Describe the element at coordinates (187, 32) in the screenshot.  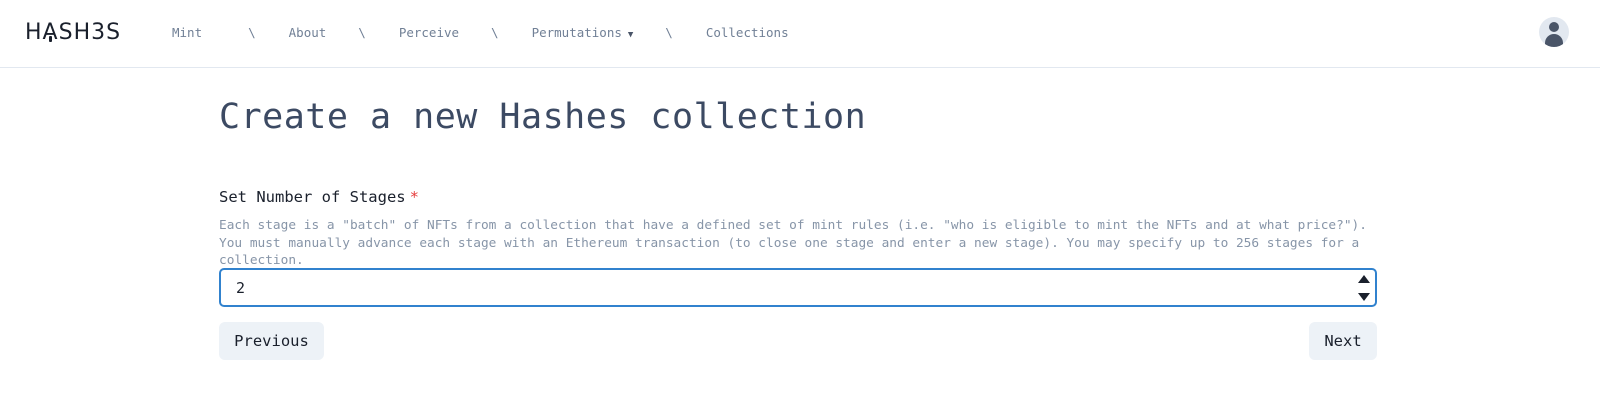
I see `nav-link-mint: Mint` at that location.